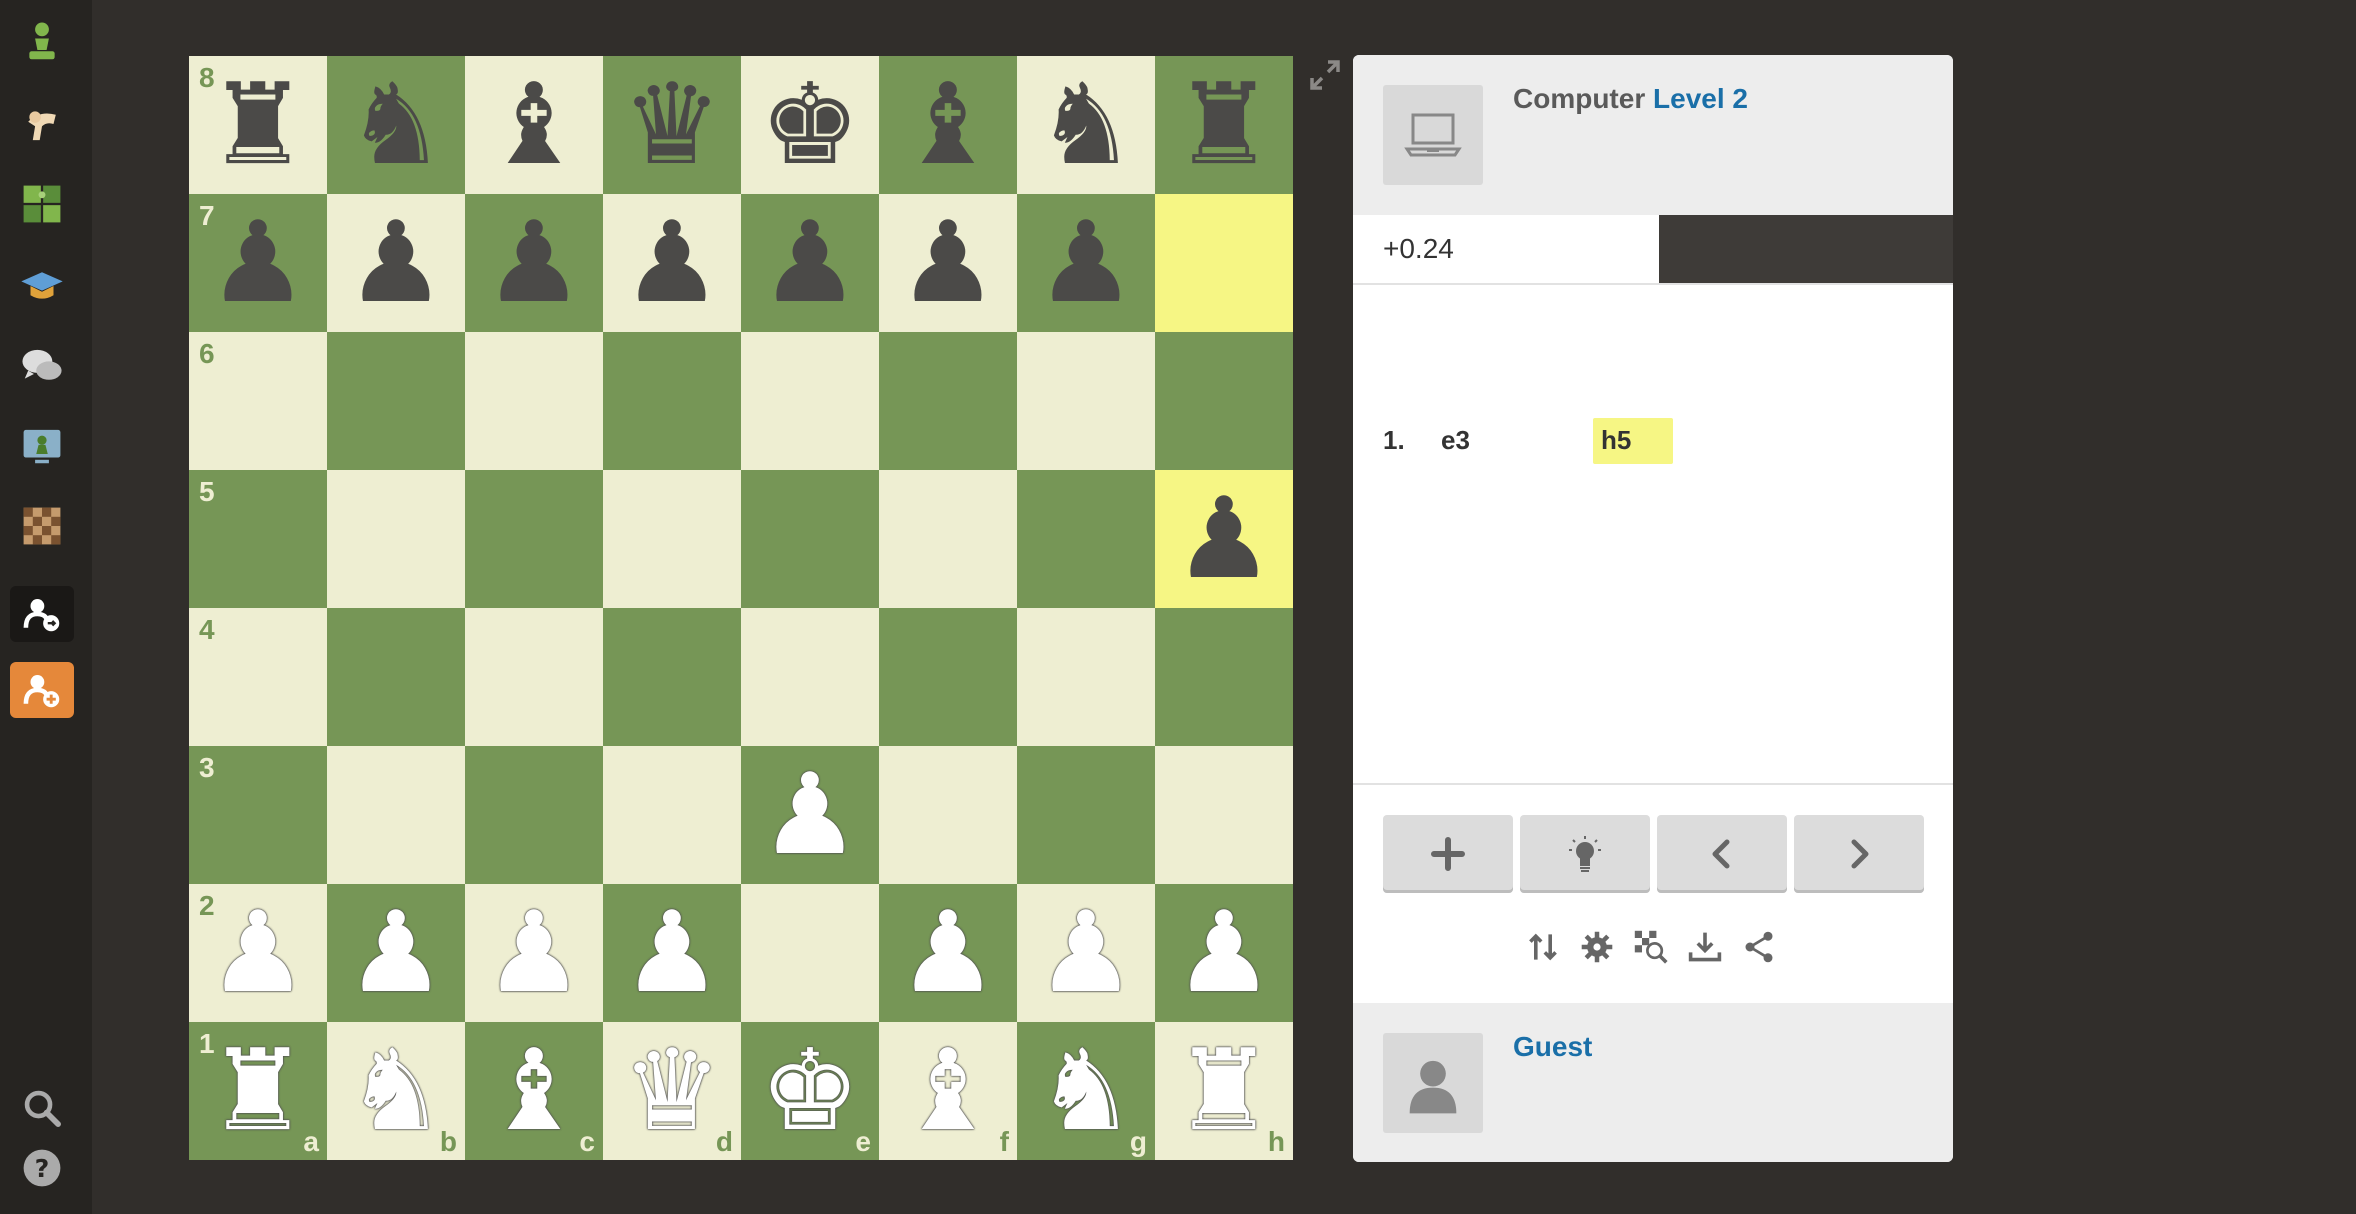  I want to click on square-d7: ♟, so click(672, 263).